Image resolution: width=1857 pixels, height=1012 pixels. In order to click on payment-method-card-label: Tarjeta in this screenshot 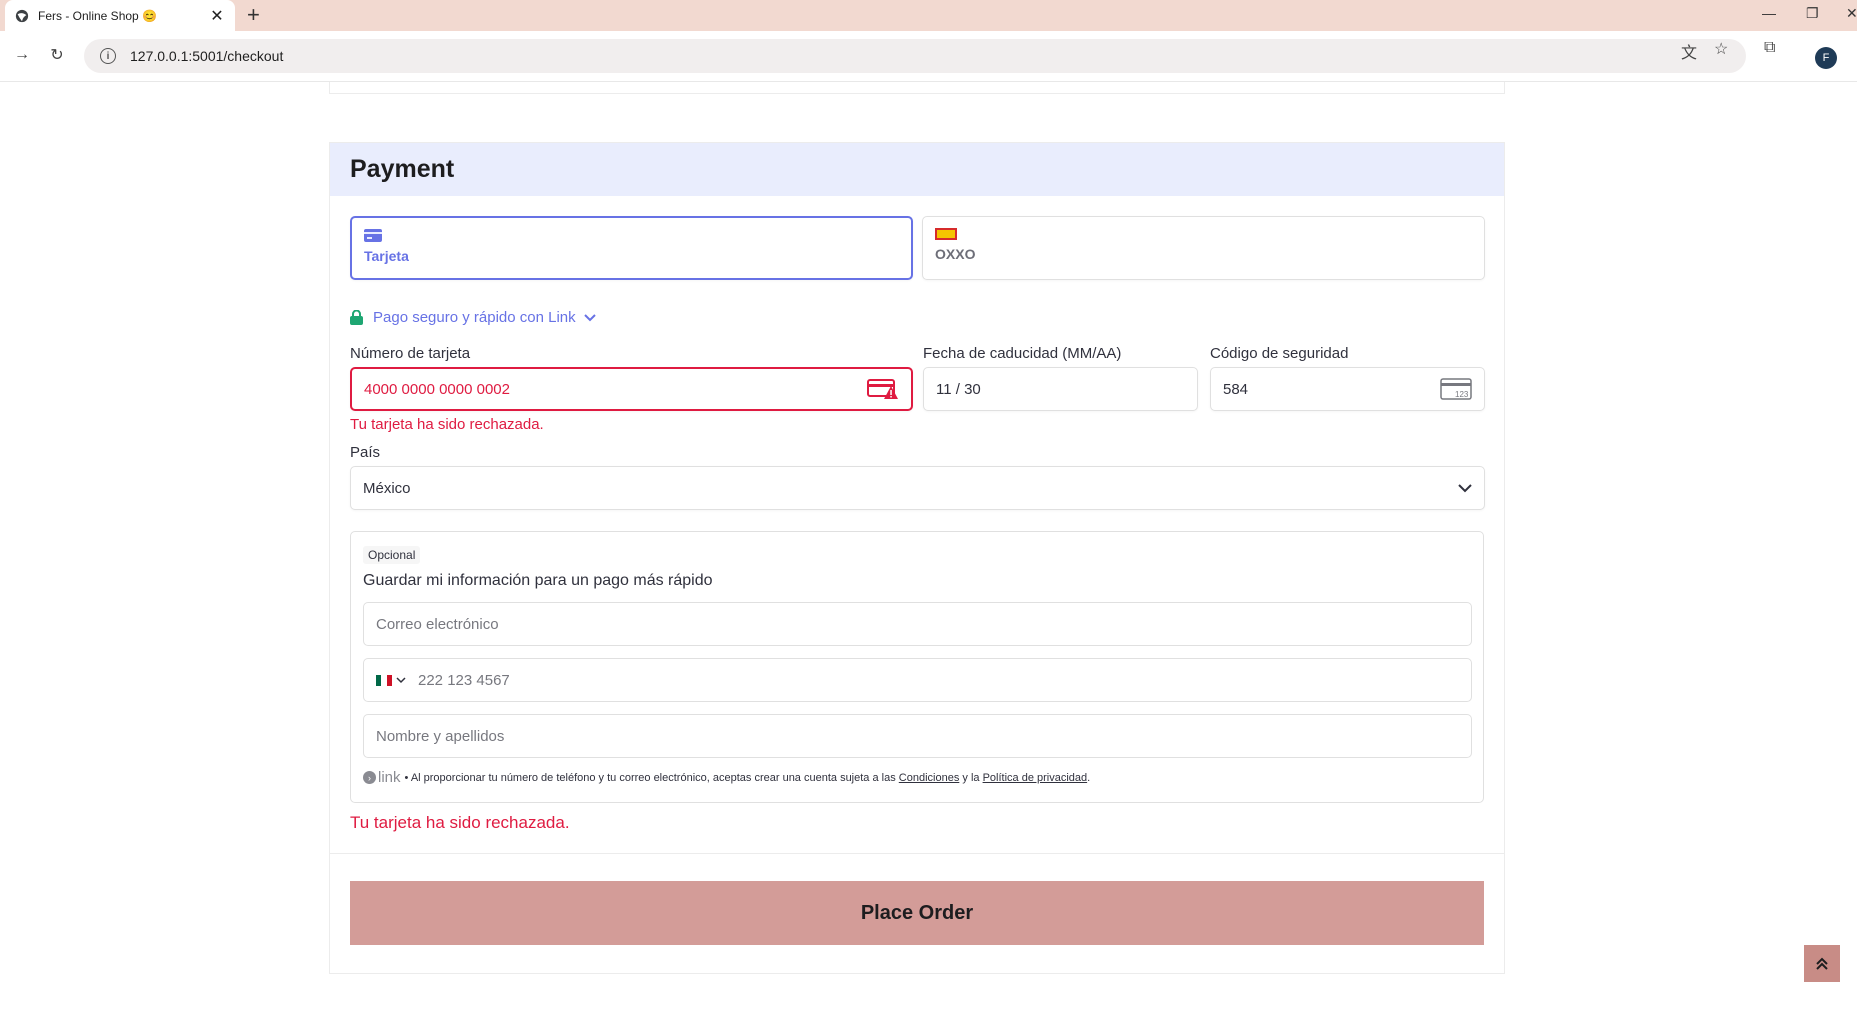, I will do `click(386, 256)`.